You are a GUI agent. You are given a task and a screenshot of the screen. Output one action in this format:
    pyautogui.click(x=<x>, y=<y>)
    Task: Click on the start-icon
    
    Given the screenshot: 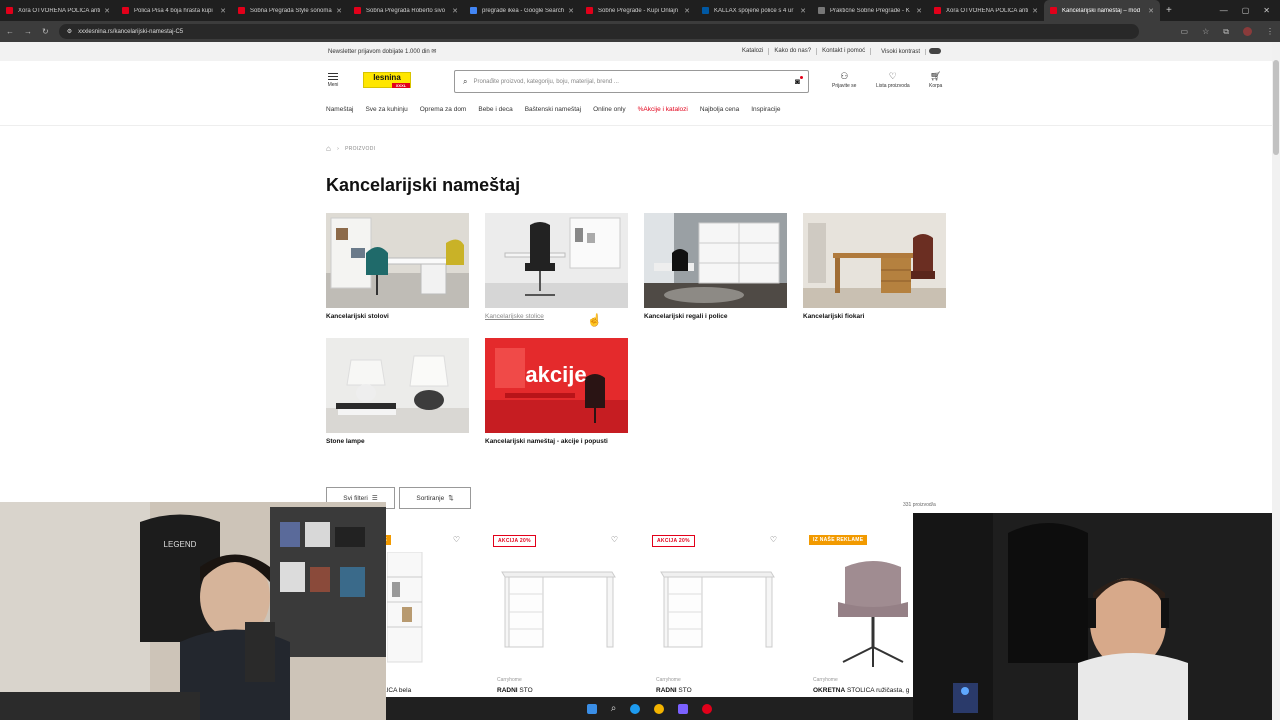 What is the action you would take?
    pyautogui.click(x=591, y=708)
    